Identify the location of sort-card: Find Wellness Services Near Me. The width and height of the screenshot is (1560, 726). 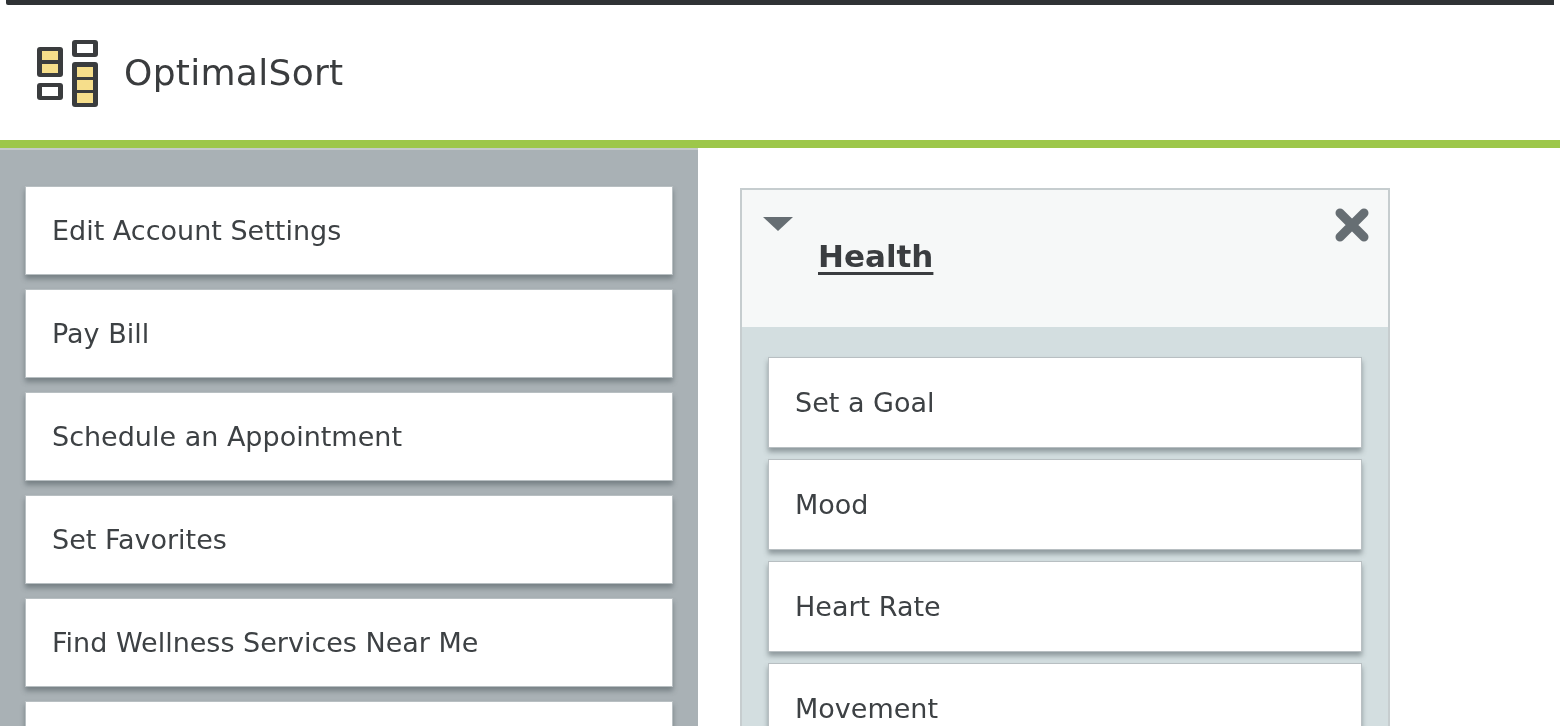
(349, 642).